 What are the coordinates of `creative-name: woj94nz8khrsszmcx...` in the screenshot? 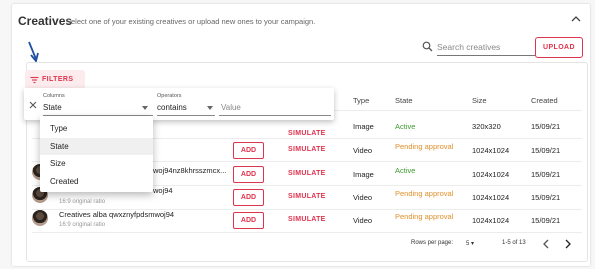 It's located at (190, 170).